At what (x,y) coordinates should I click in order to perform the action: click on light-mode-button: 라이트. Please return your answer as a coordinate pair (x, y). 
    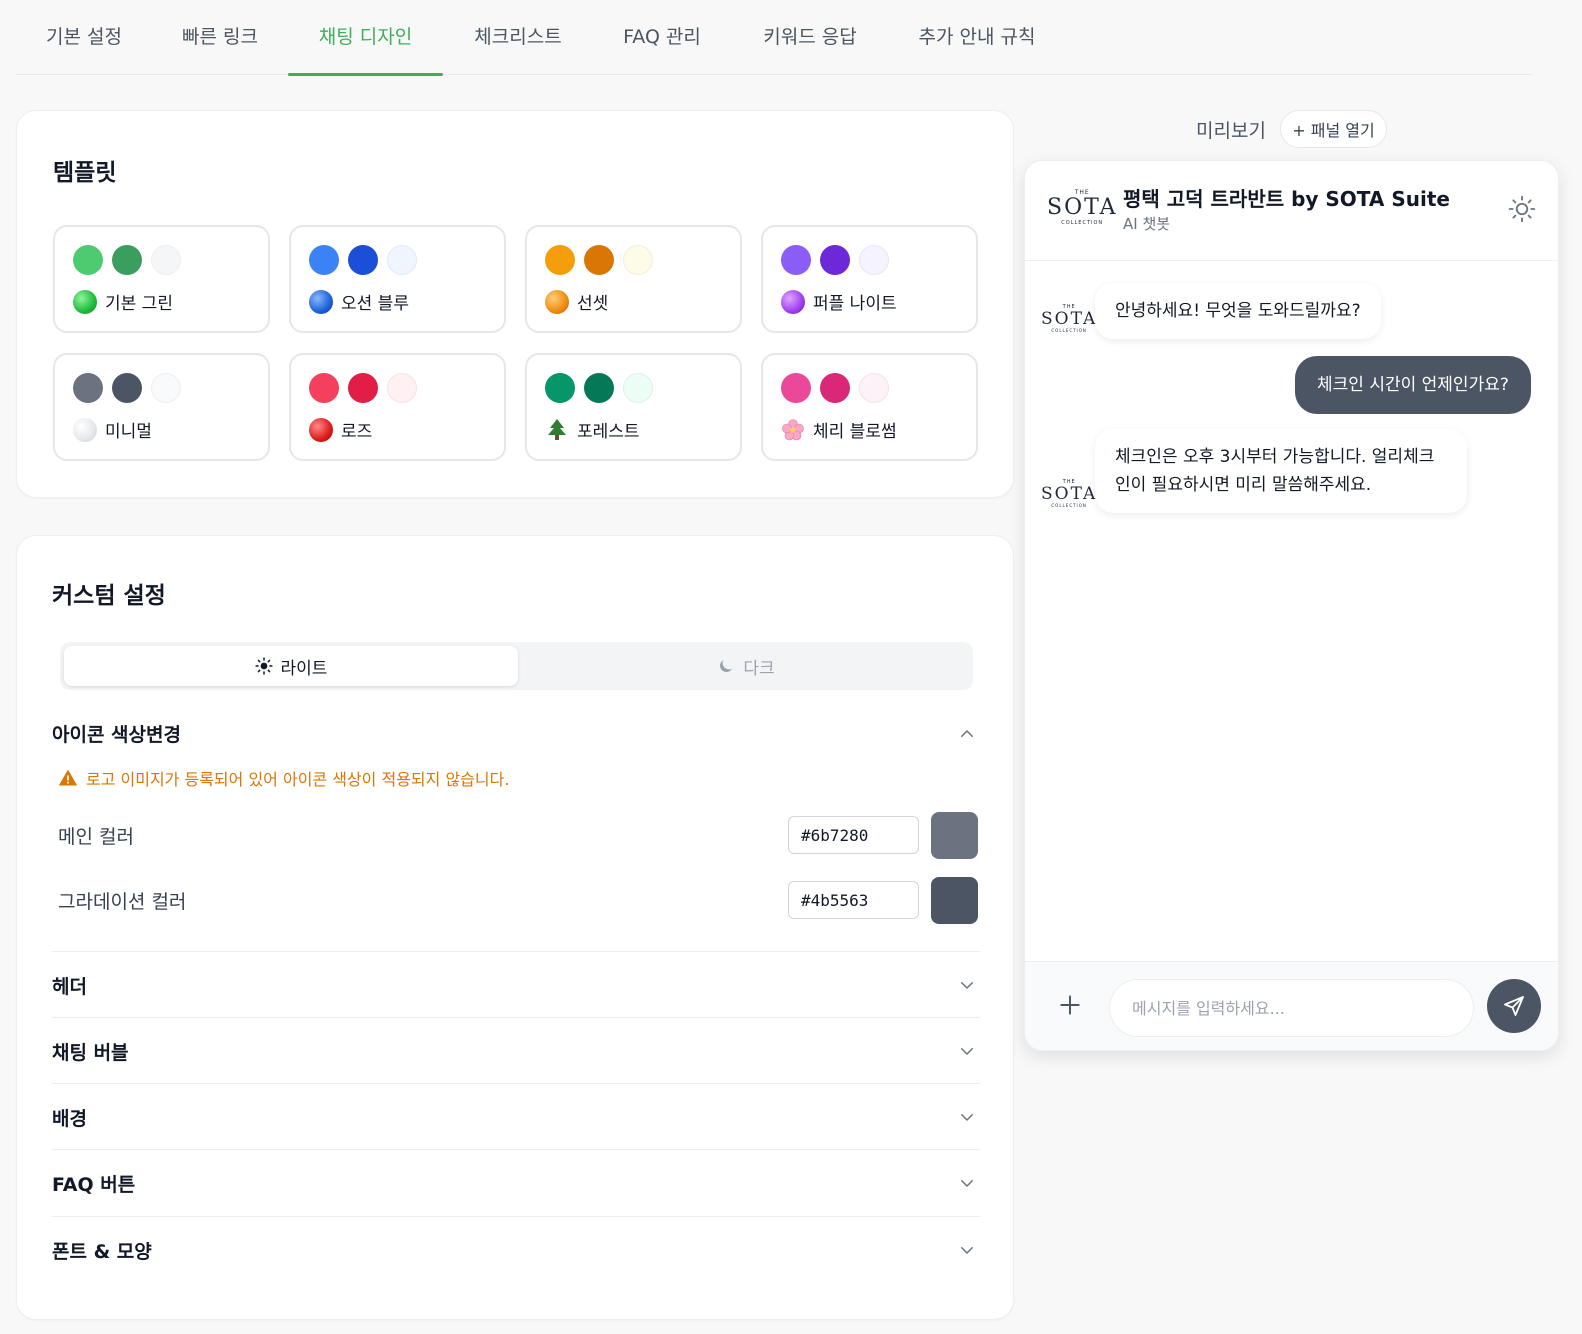
    Looking at the image, I should click on (291, 666).